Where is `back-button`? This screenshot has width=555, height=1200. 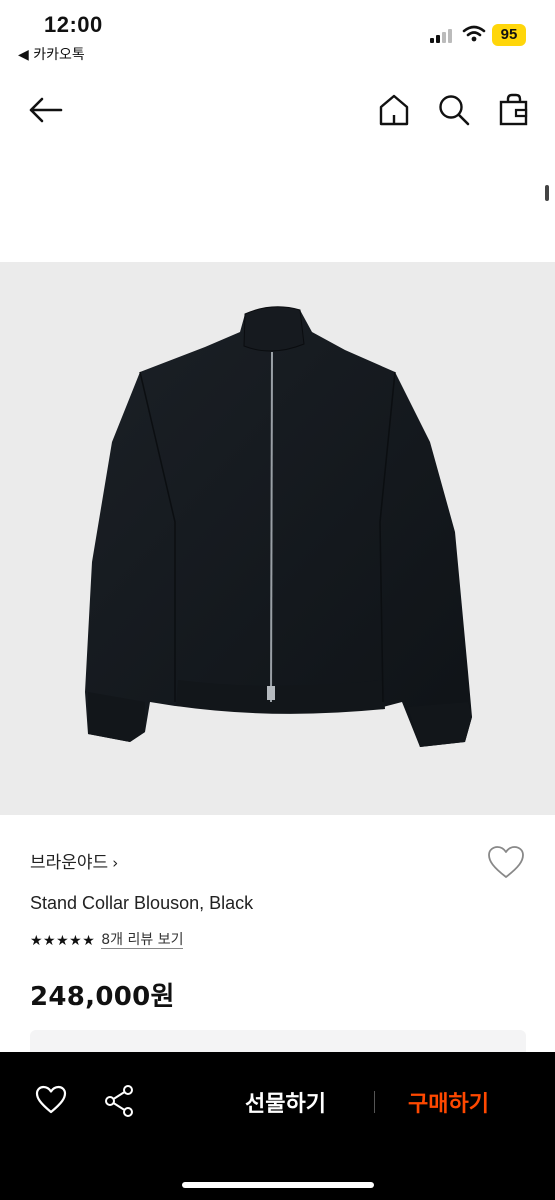
back-button is located at coordinates (45, 110).